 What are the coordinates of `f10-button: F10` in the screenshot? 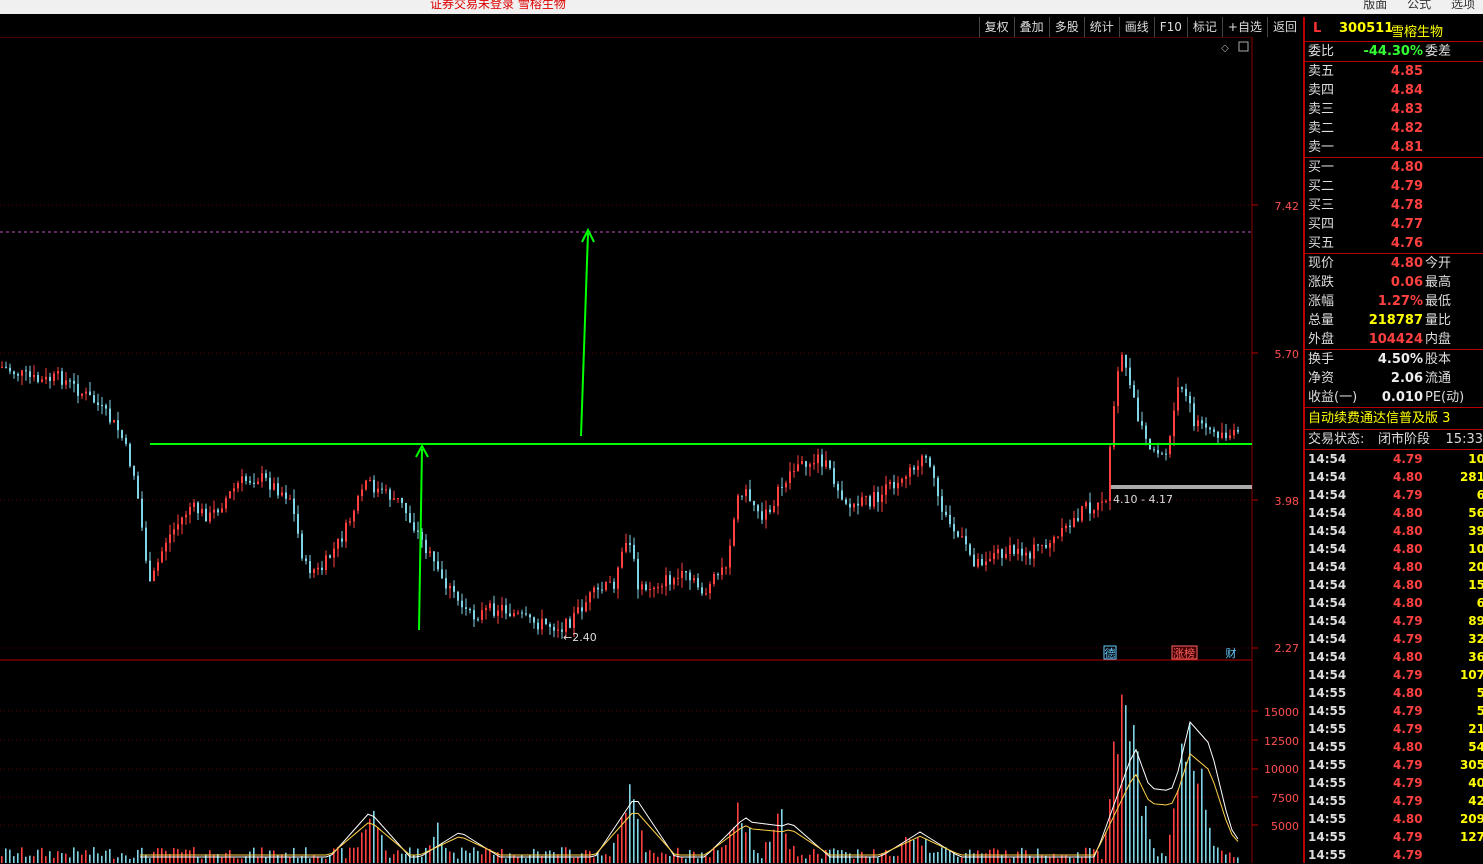 It's located at (1170, 27).